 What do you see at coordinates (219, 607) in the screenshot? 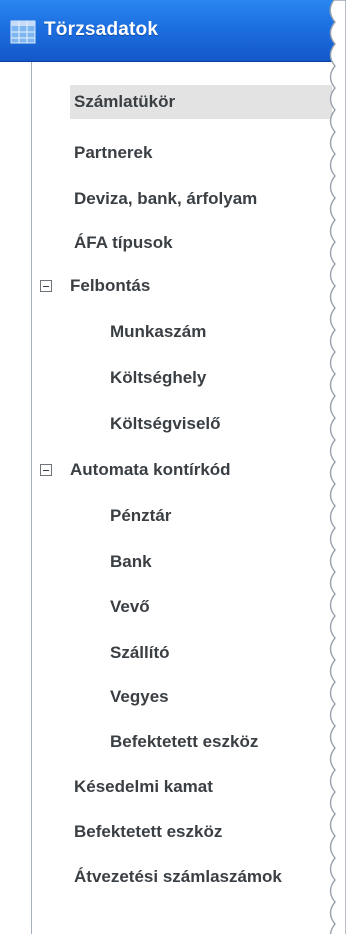
I see `tree-item-vevo: Vevő` at bounding box center [219, 607].